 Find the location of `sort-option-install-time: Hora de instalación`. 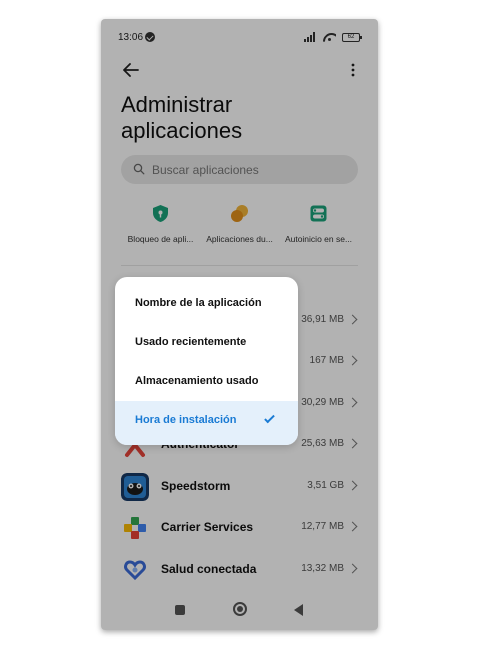

sort-option-install-time: Hora de instalación is located at coordinates (206, 423).